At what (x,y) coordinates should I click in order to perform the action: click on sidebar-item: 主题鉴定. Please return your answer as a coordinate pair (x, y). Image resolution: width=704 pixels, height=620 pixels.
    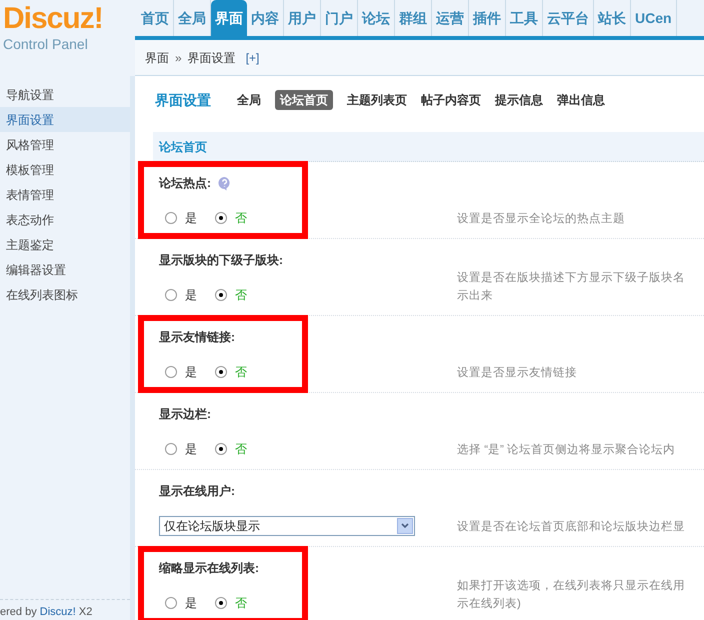
    Looking at the image, I should click on (65, 244).